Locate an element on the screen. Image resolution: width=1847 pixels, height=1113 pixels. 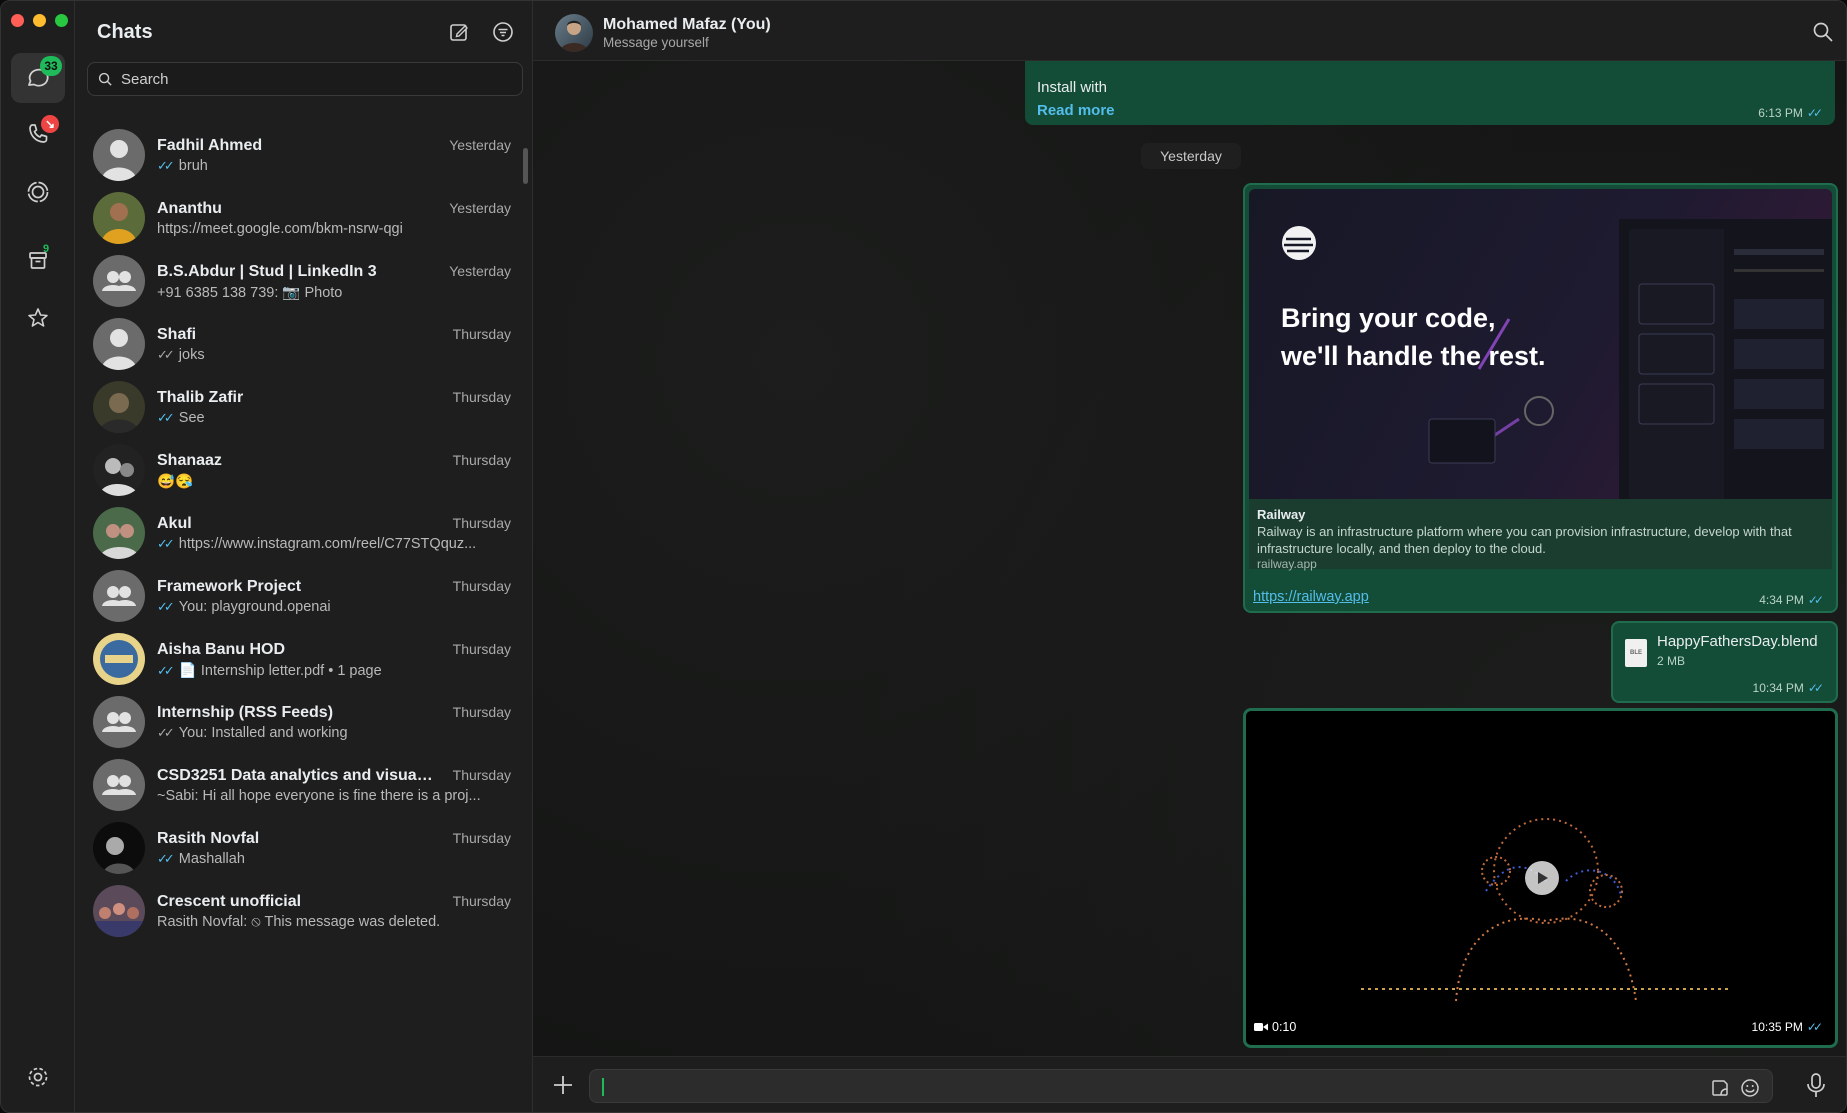
archived-nav-button: 9 is located at coordinates (38, 260).